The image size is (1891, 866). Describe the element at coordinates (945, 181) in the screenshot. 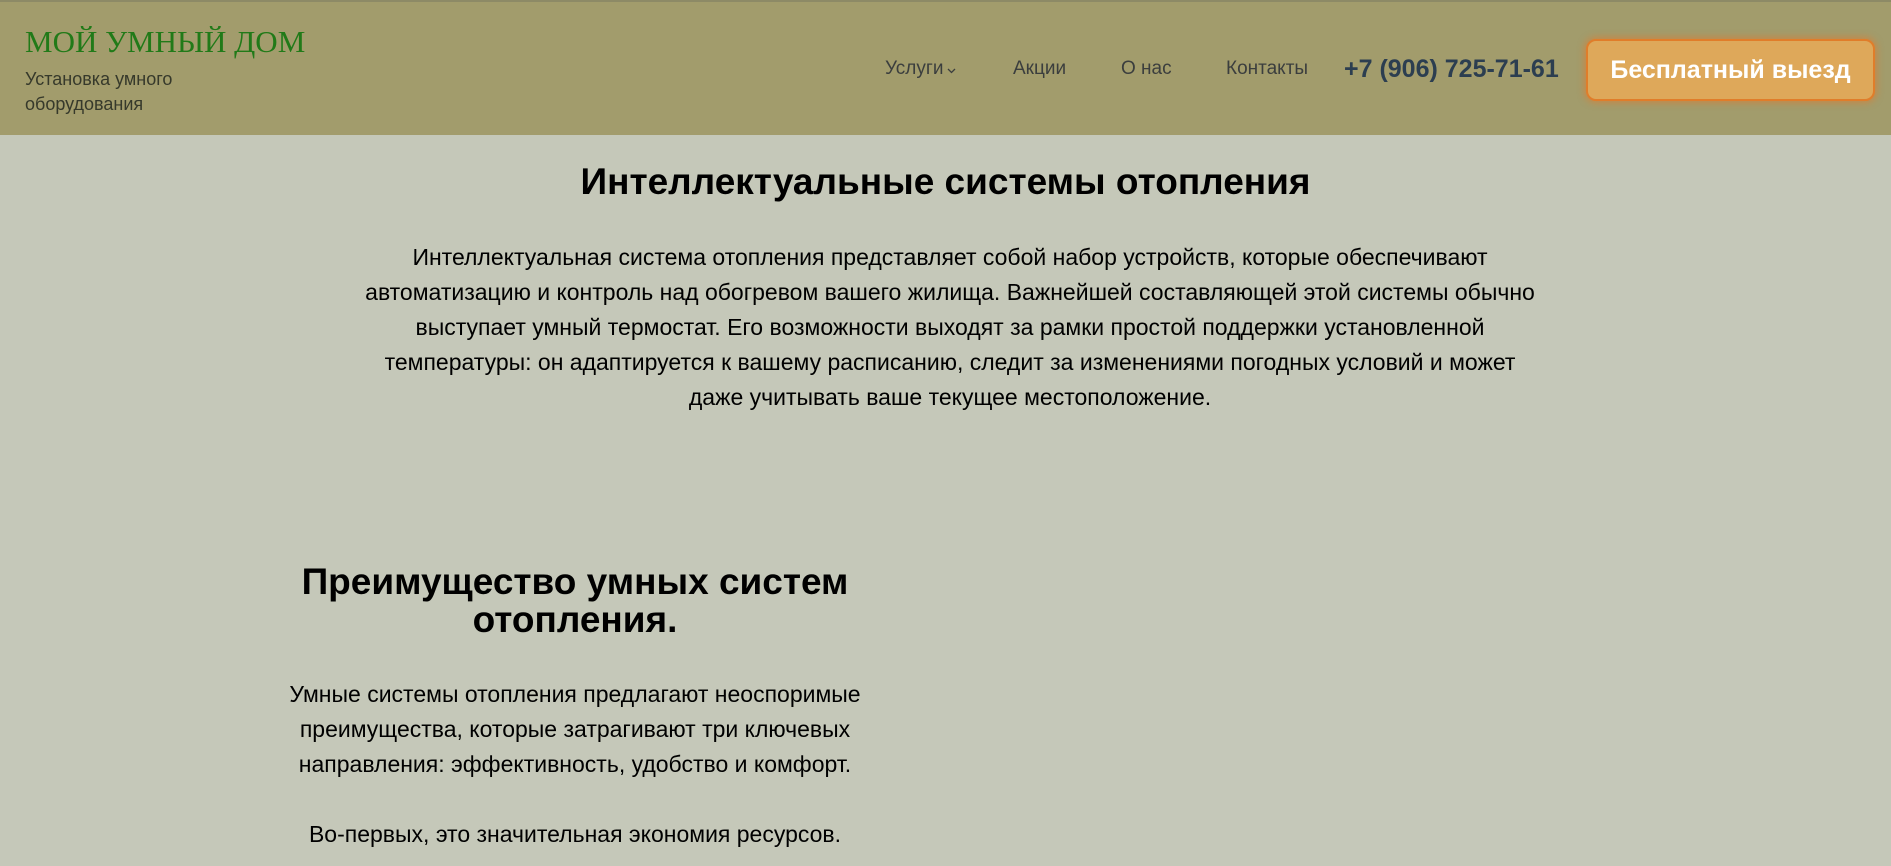

I see `page-title: Интеллектуальные системы отопления` at that location.